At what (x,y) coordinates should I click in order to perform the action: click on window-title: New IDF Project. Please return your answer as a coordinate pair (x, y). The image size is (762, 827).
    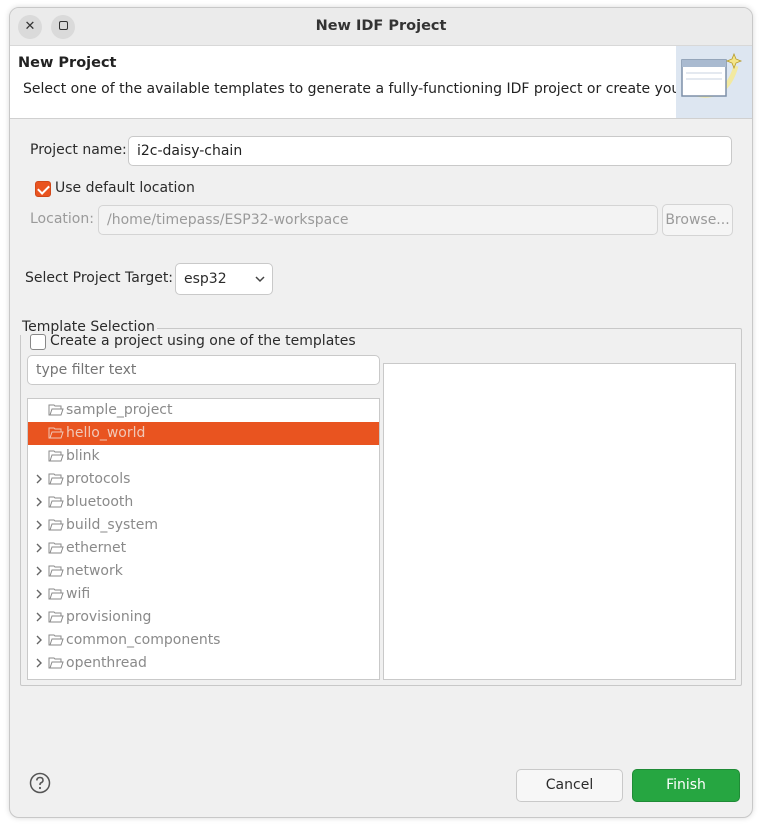
    Looking at the image, I should click on (381, 26).